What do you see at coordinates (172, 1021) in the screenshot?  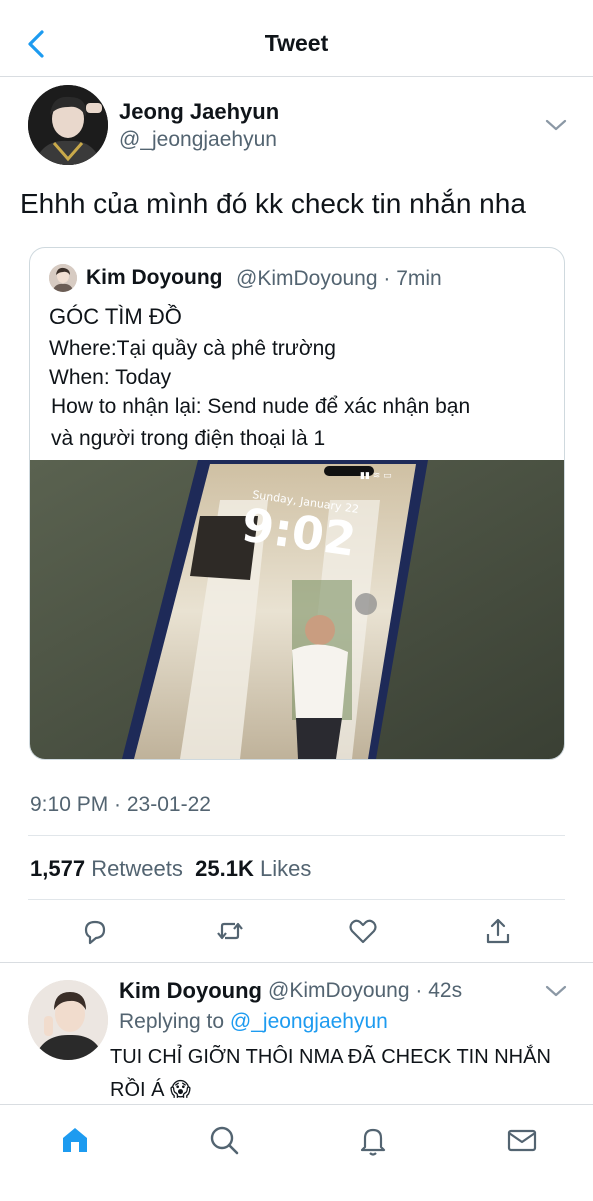 I see `replying-to-label: Replying to` at bounding box center [172, 1021].